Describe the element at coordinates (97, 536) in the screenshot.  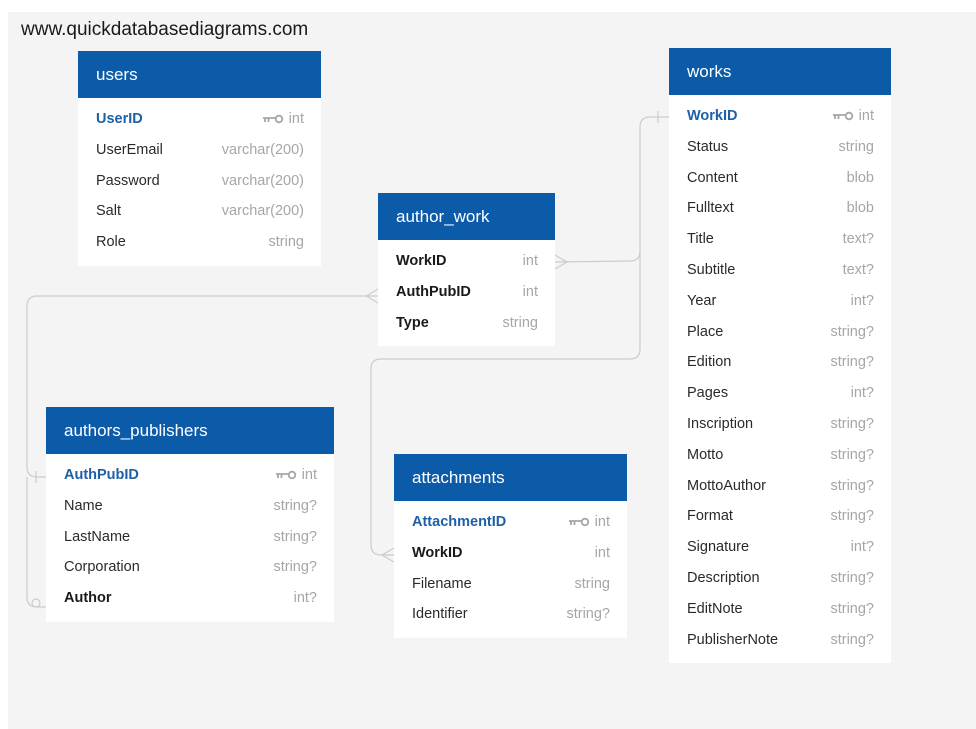
I see `field-name: LastName` at that location.